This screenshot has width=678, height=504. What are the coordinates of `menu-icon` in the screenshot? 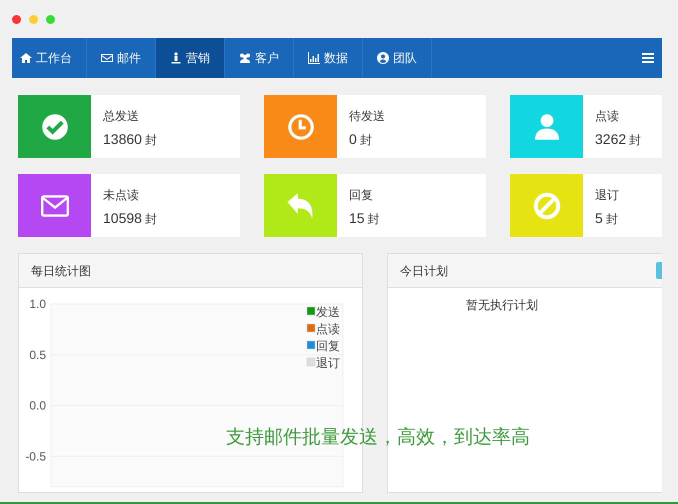 It's located at (648, 58).